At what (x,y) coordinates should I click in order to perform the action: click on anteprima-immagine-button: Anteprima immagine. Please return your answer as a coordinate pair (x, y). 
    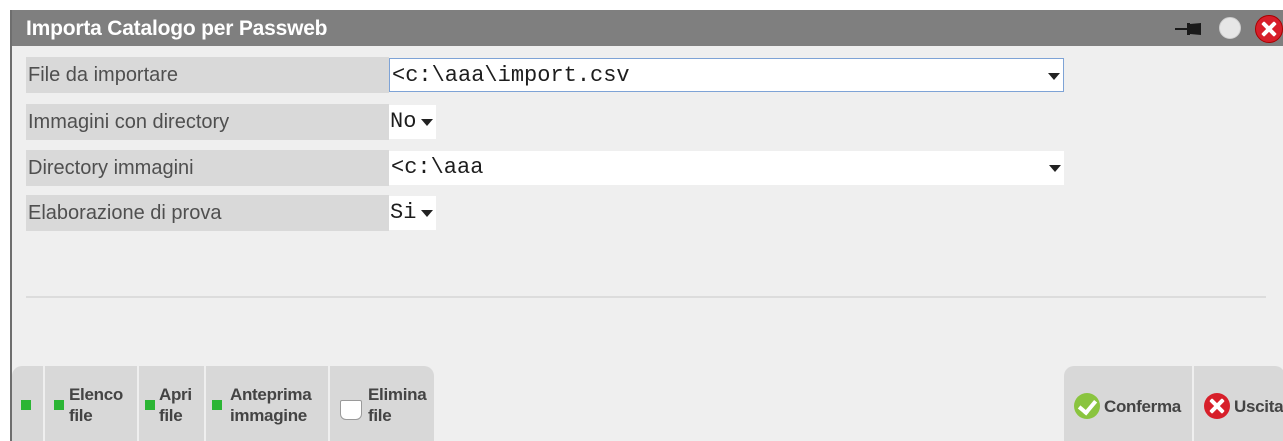
    Looking at the image, I should click on (266, 403).